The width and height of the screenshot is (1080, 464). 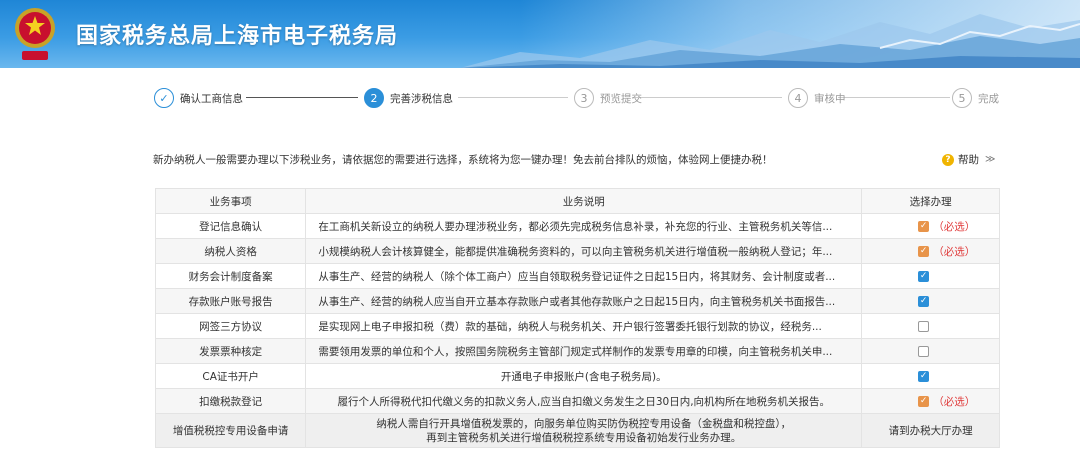 What do you see at coordinates (930, 430) in the screenshot?
I see `hall-notice: 请到办税大厅办理` at bounding box center [930, 430].